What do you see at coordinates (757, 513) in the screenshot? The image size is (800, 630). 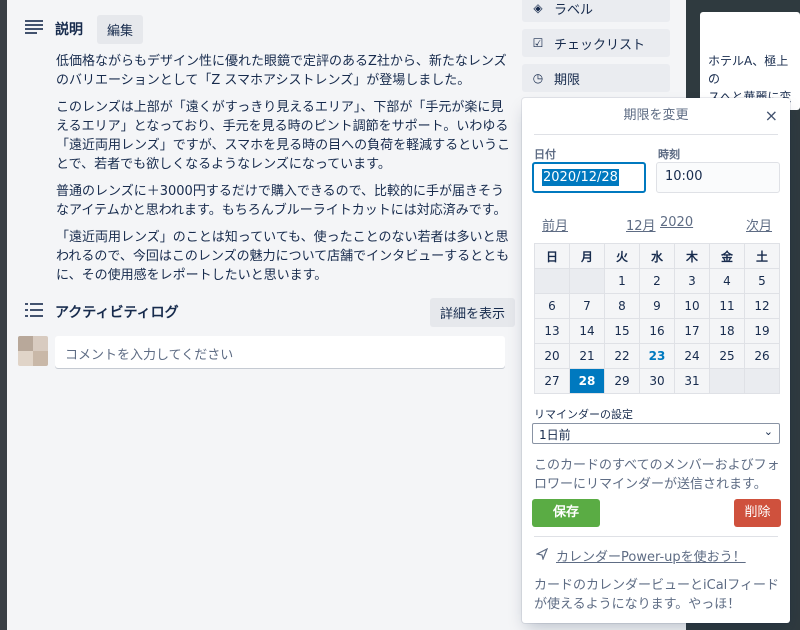 I see `delete-button: 削除` at bounding box center [757, 513].